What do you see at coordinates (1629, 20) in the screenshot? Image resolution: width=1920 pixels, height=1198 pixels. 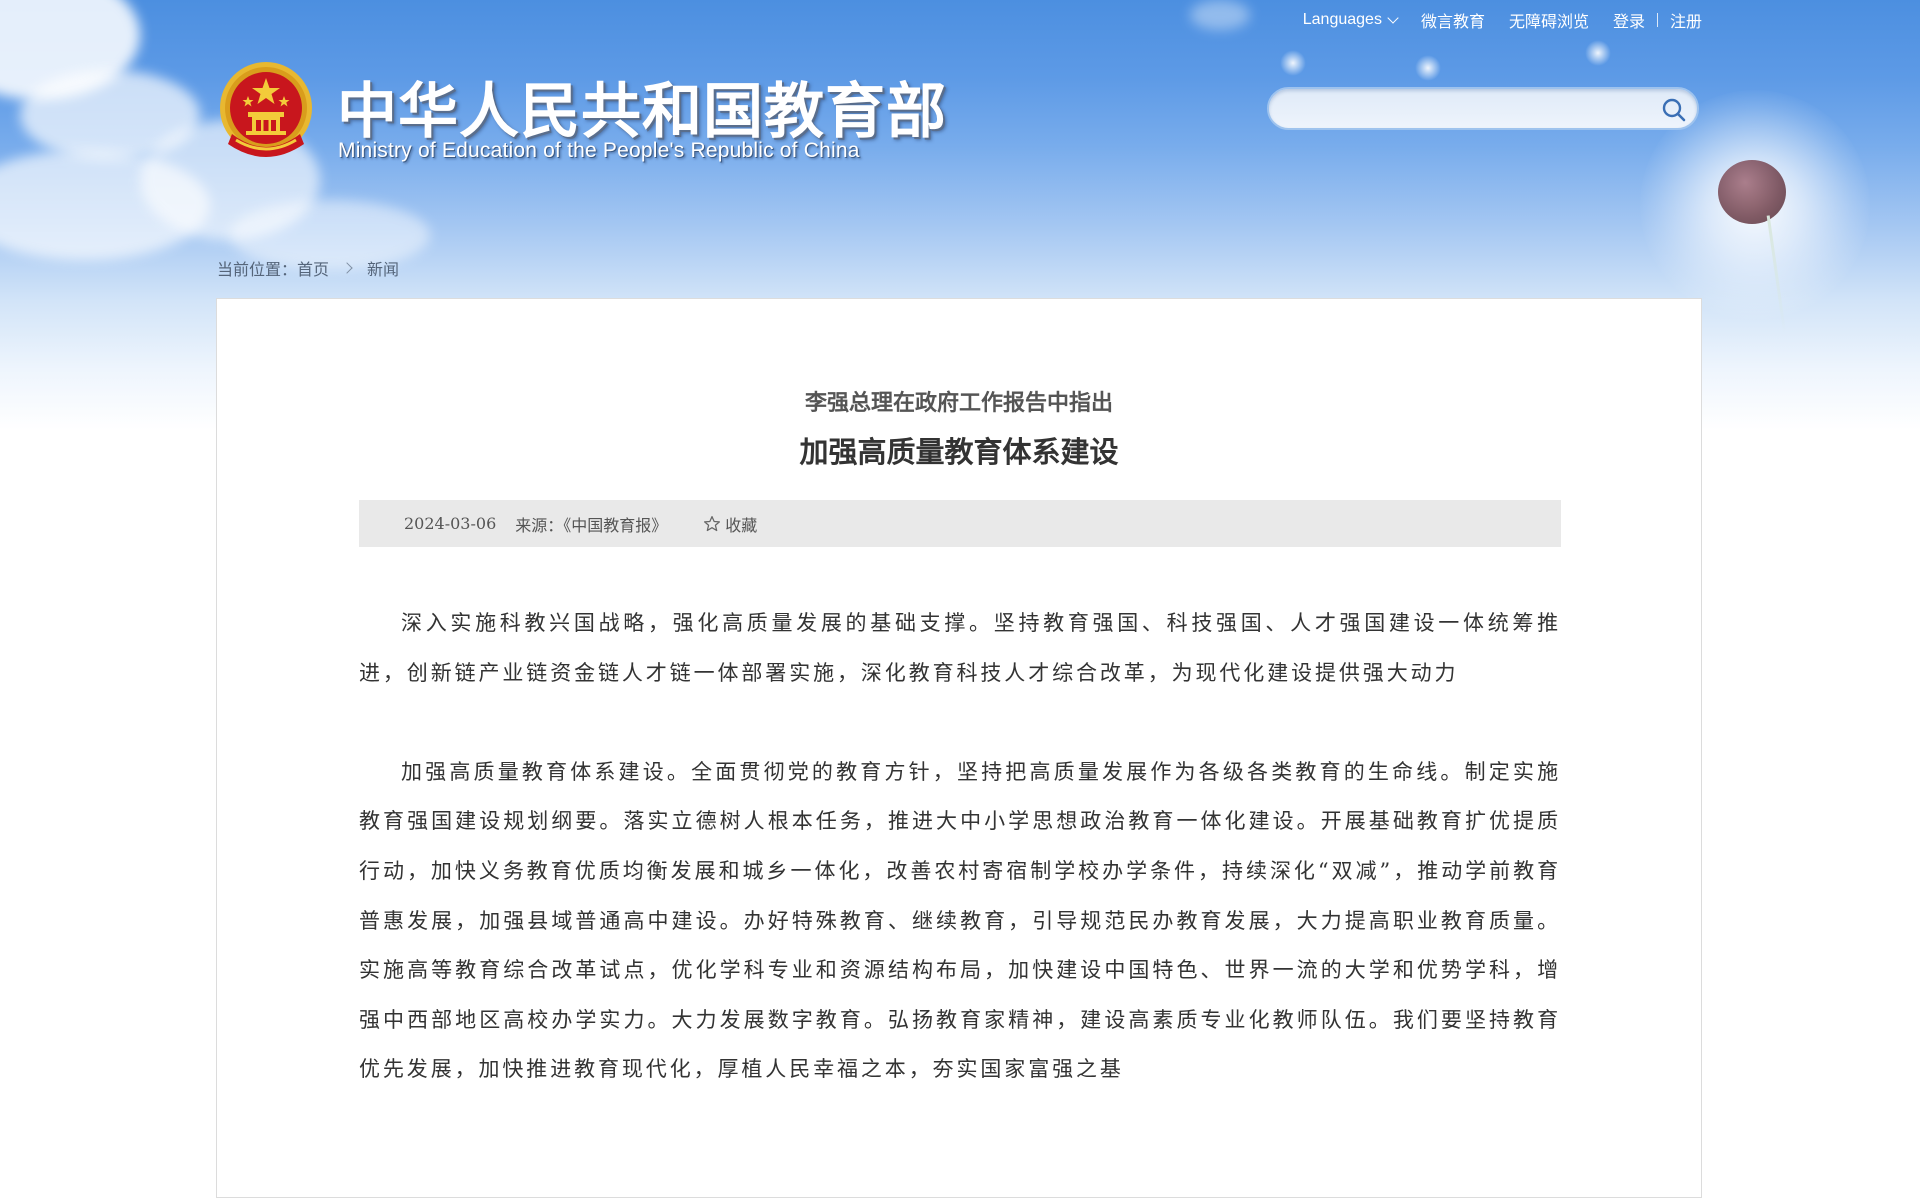 I see `login-link: 登录` at bounding box center [1629, 20].